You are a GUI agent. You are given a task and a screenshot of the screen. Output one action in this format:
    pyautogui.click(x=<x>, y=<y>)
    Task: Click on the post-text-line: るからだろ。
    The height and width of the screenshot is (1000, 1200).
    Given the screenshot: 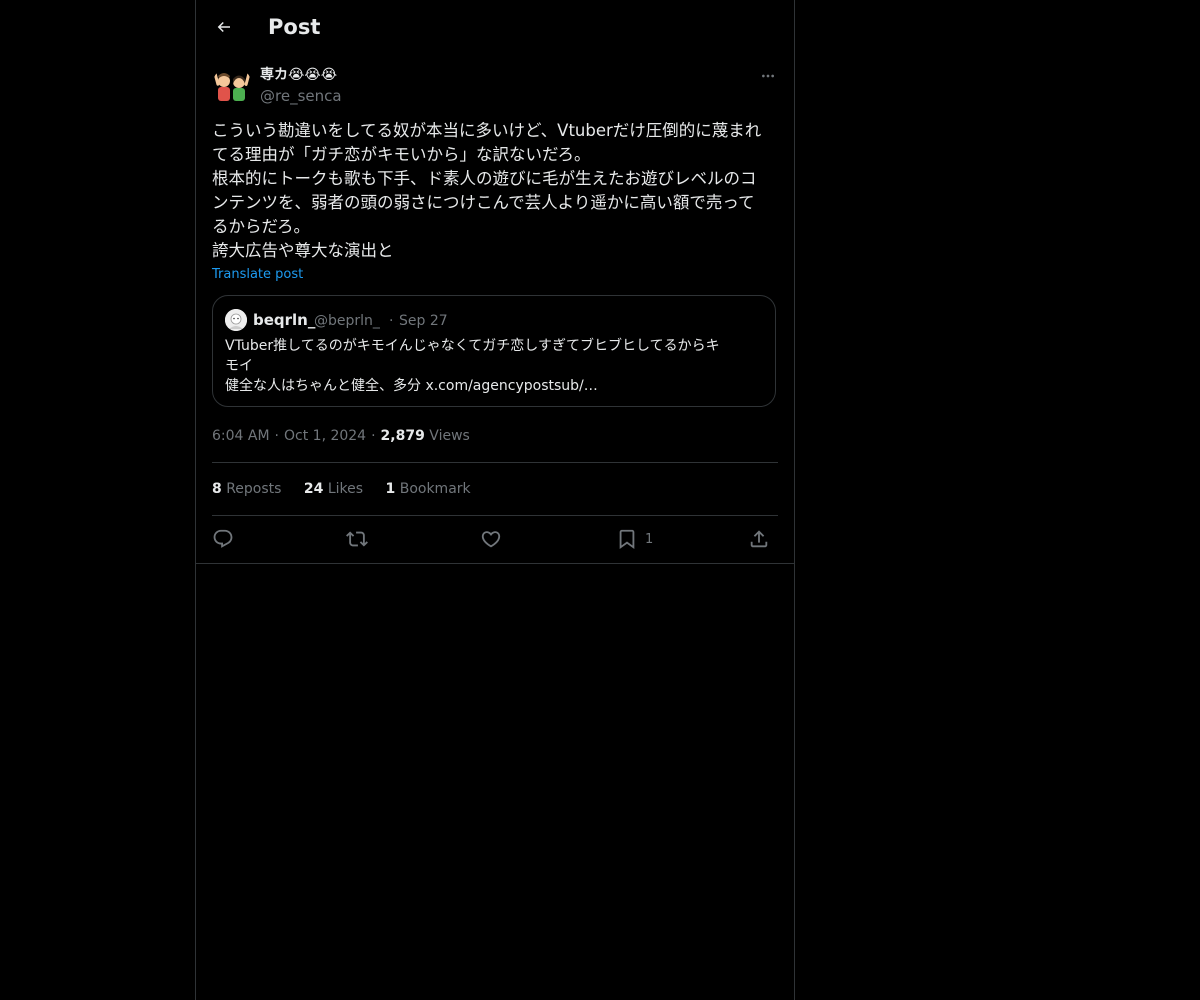 What is the action you would take?
    pyautogui.click(x=261, y=226)
    